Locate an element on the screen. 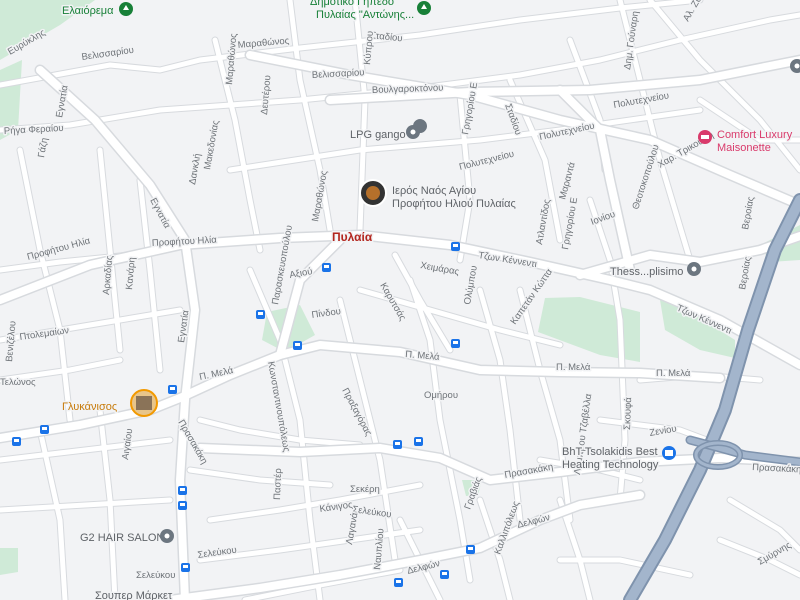 The width and height of the screenshot is (800, 600). hotel-pin-icon is located at coordinates (705, 137).